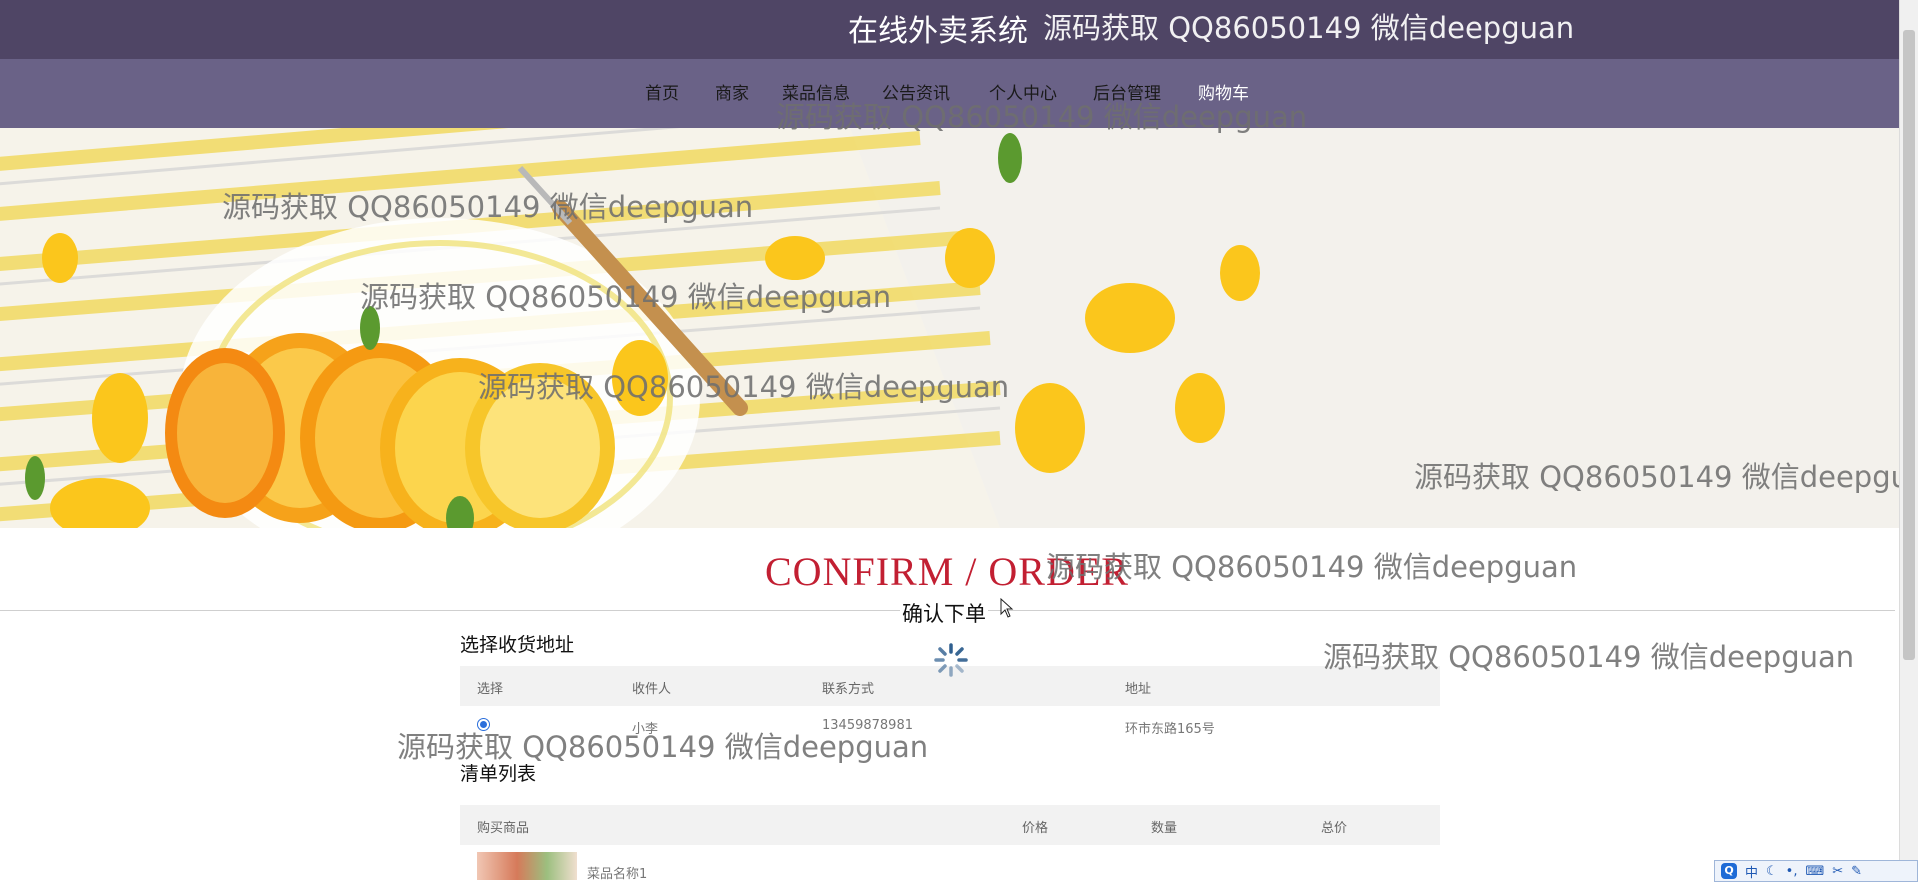 This screenshot has width=1918, height=882. What do you see at coordinates (1138, 689) in the screenshot?
I see `header-address: 地址` at bounding box center [1138, 689].